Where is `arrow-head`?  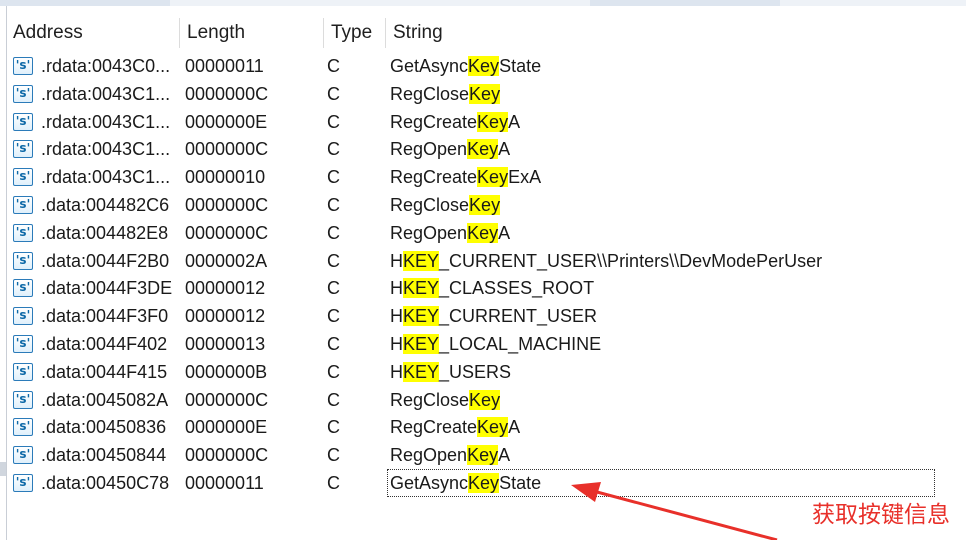
arrow-head is located at coordinates (586, 492).